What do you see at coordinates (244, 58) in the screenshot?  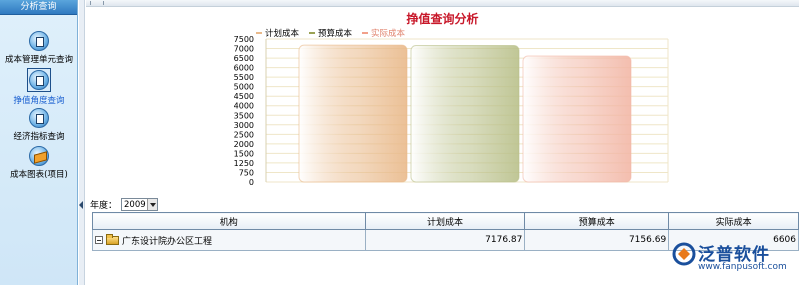 I see `y-tick-label: 6500` at bounding box center [244, 58].